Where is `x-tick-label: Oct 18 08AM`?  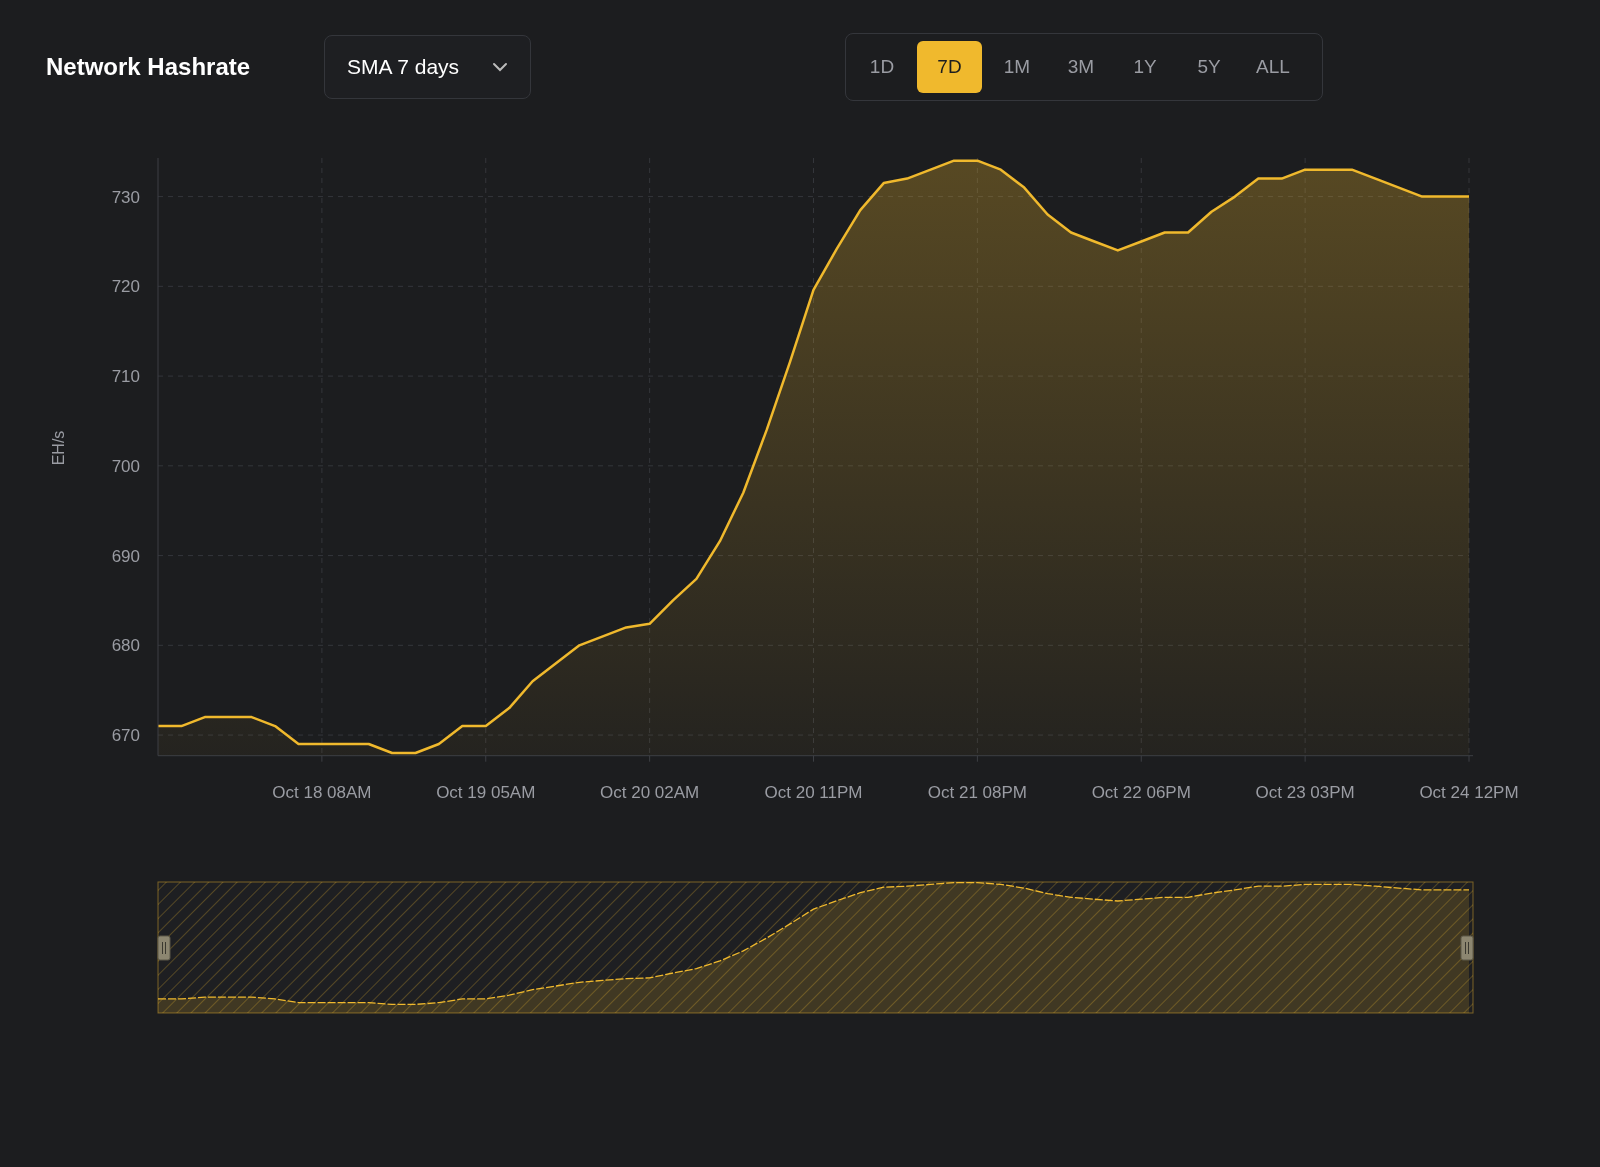
x-tick-label: Oct 18 08AM is located at coordinates (322, 792).